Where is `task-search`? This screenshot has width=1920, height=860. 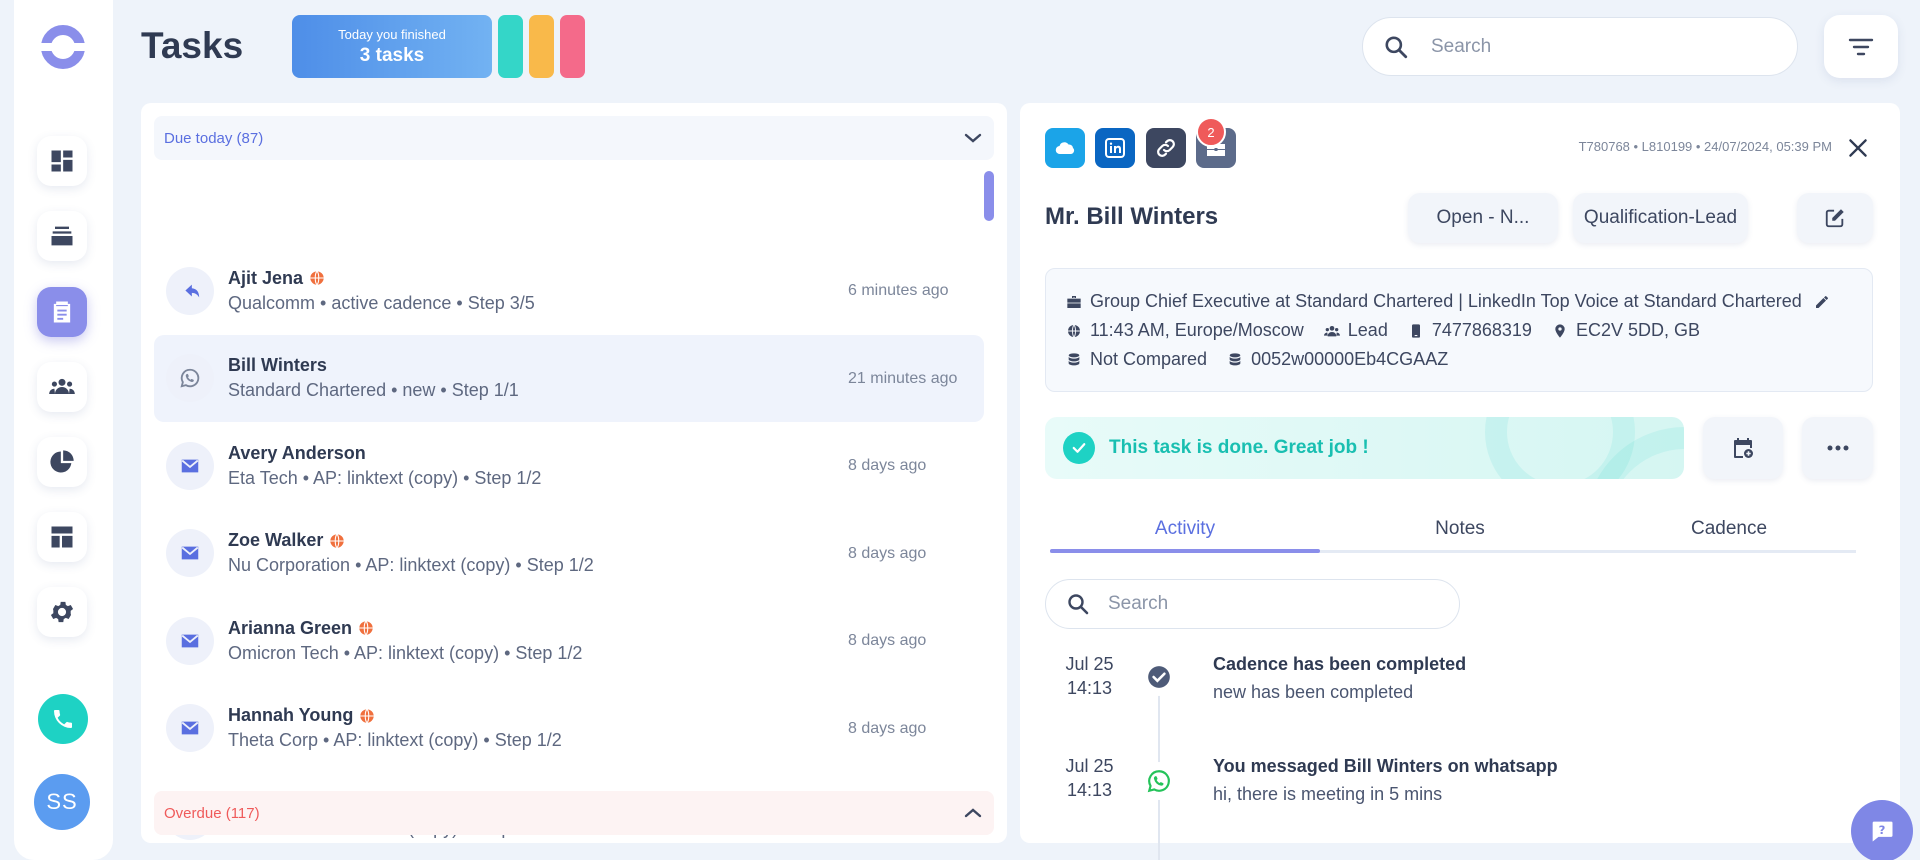 task-search is located at coordinates (1580, 46).